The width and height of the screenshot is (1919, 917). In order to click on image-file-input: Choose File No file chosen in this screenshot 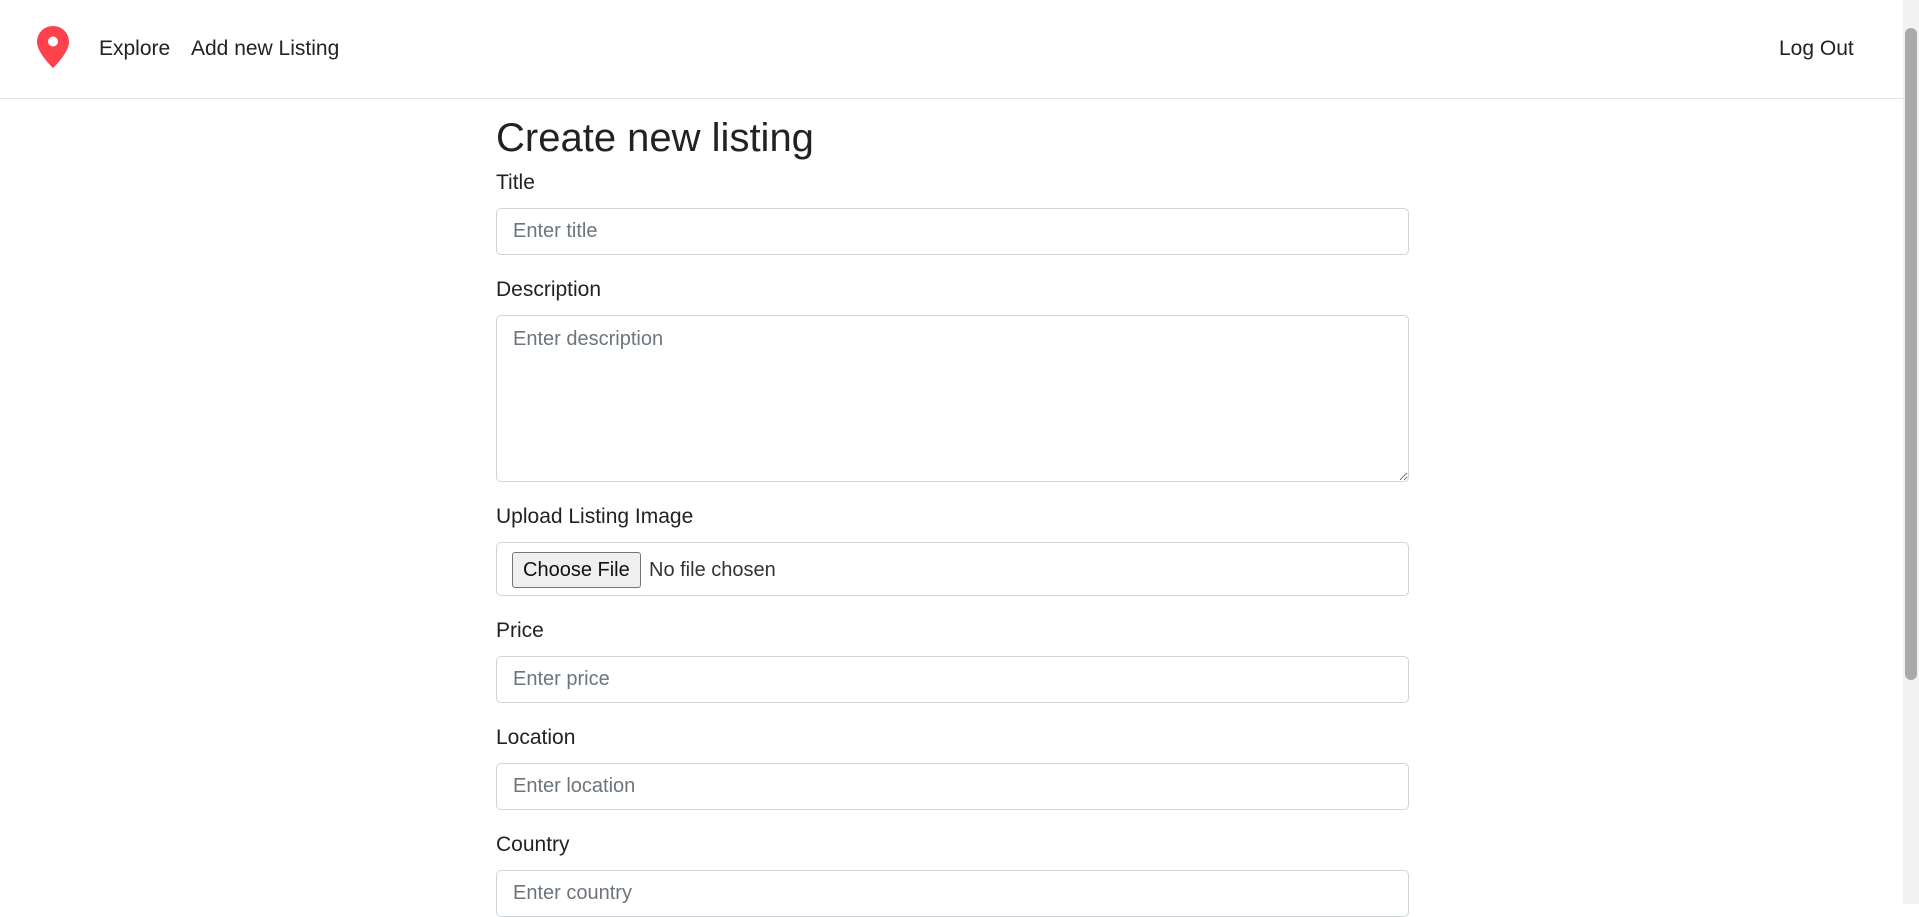, I will do `click(952, 569)`.